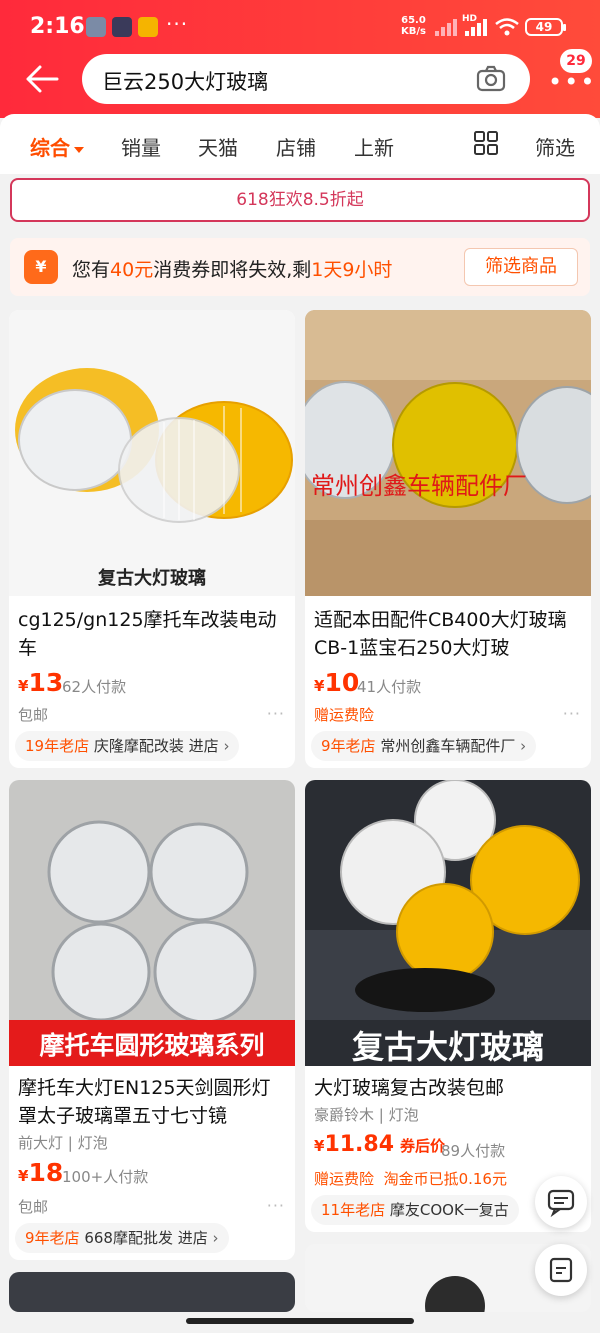 The image size is (600, 1333). I want to click on sort-bar: 综合 销量 天猫 店铺 上新, so click(300, 144).